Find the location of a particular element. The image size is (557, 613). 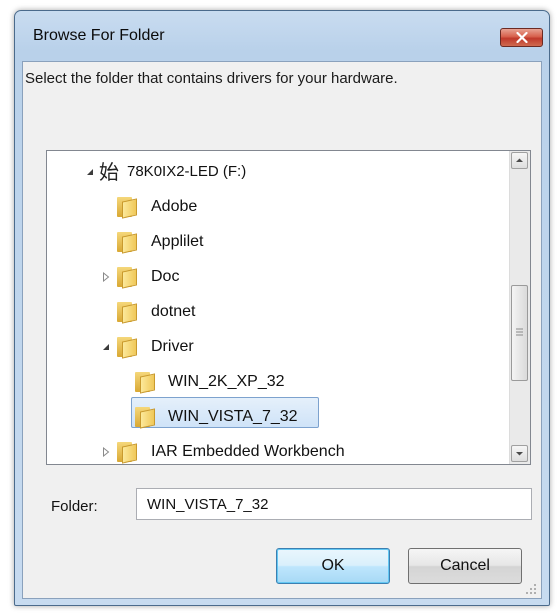

tree-item-dotnet: dotnet is located at coordinates (277, 312).